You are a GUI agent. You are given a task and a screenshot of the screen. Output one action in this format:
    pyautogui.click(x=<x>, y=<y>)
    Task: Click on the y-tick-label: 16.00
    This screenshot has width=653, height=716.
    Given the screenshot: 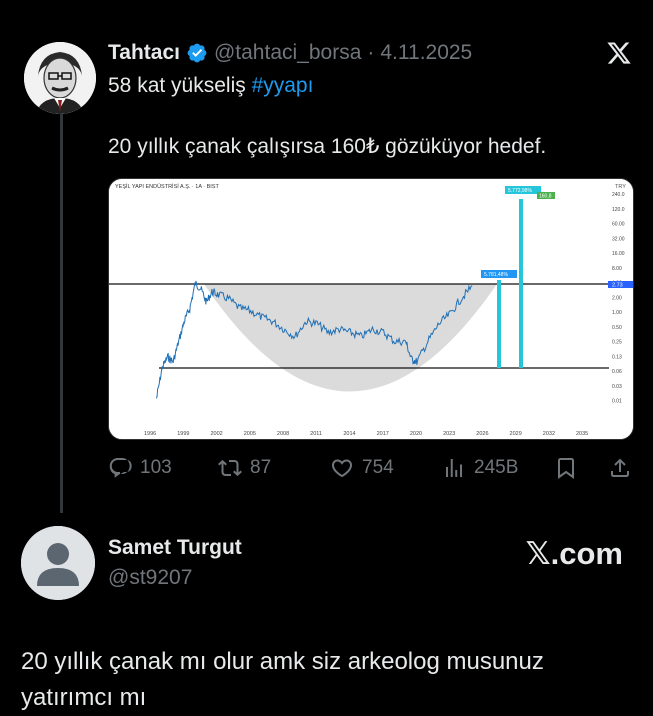 What is the action you would take?
    pyautogui.click(x=618, y=254)
    